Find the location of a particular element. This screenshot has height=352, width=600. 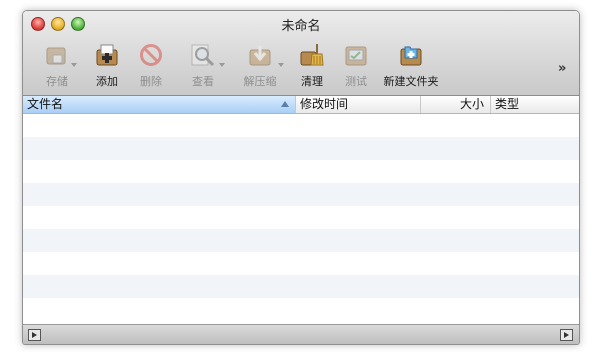

archive-store-icon is located at coordinates (56, 56).